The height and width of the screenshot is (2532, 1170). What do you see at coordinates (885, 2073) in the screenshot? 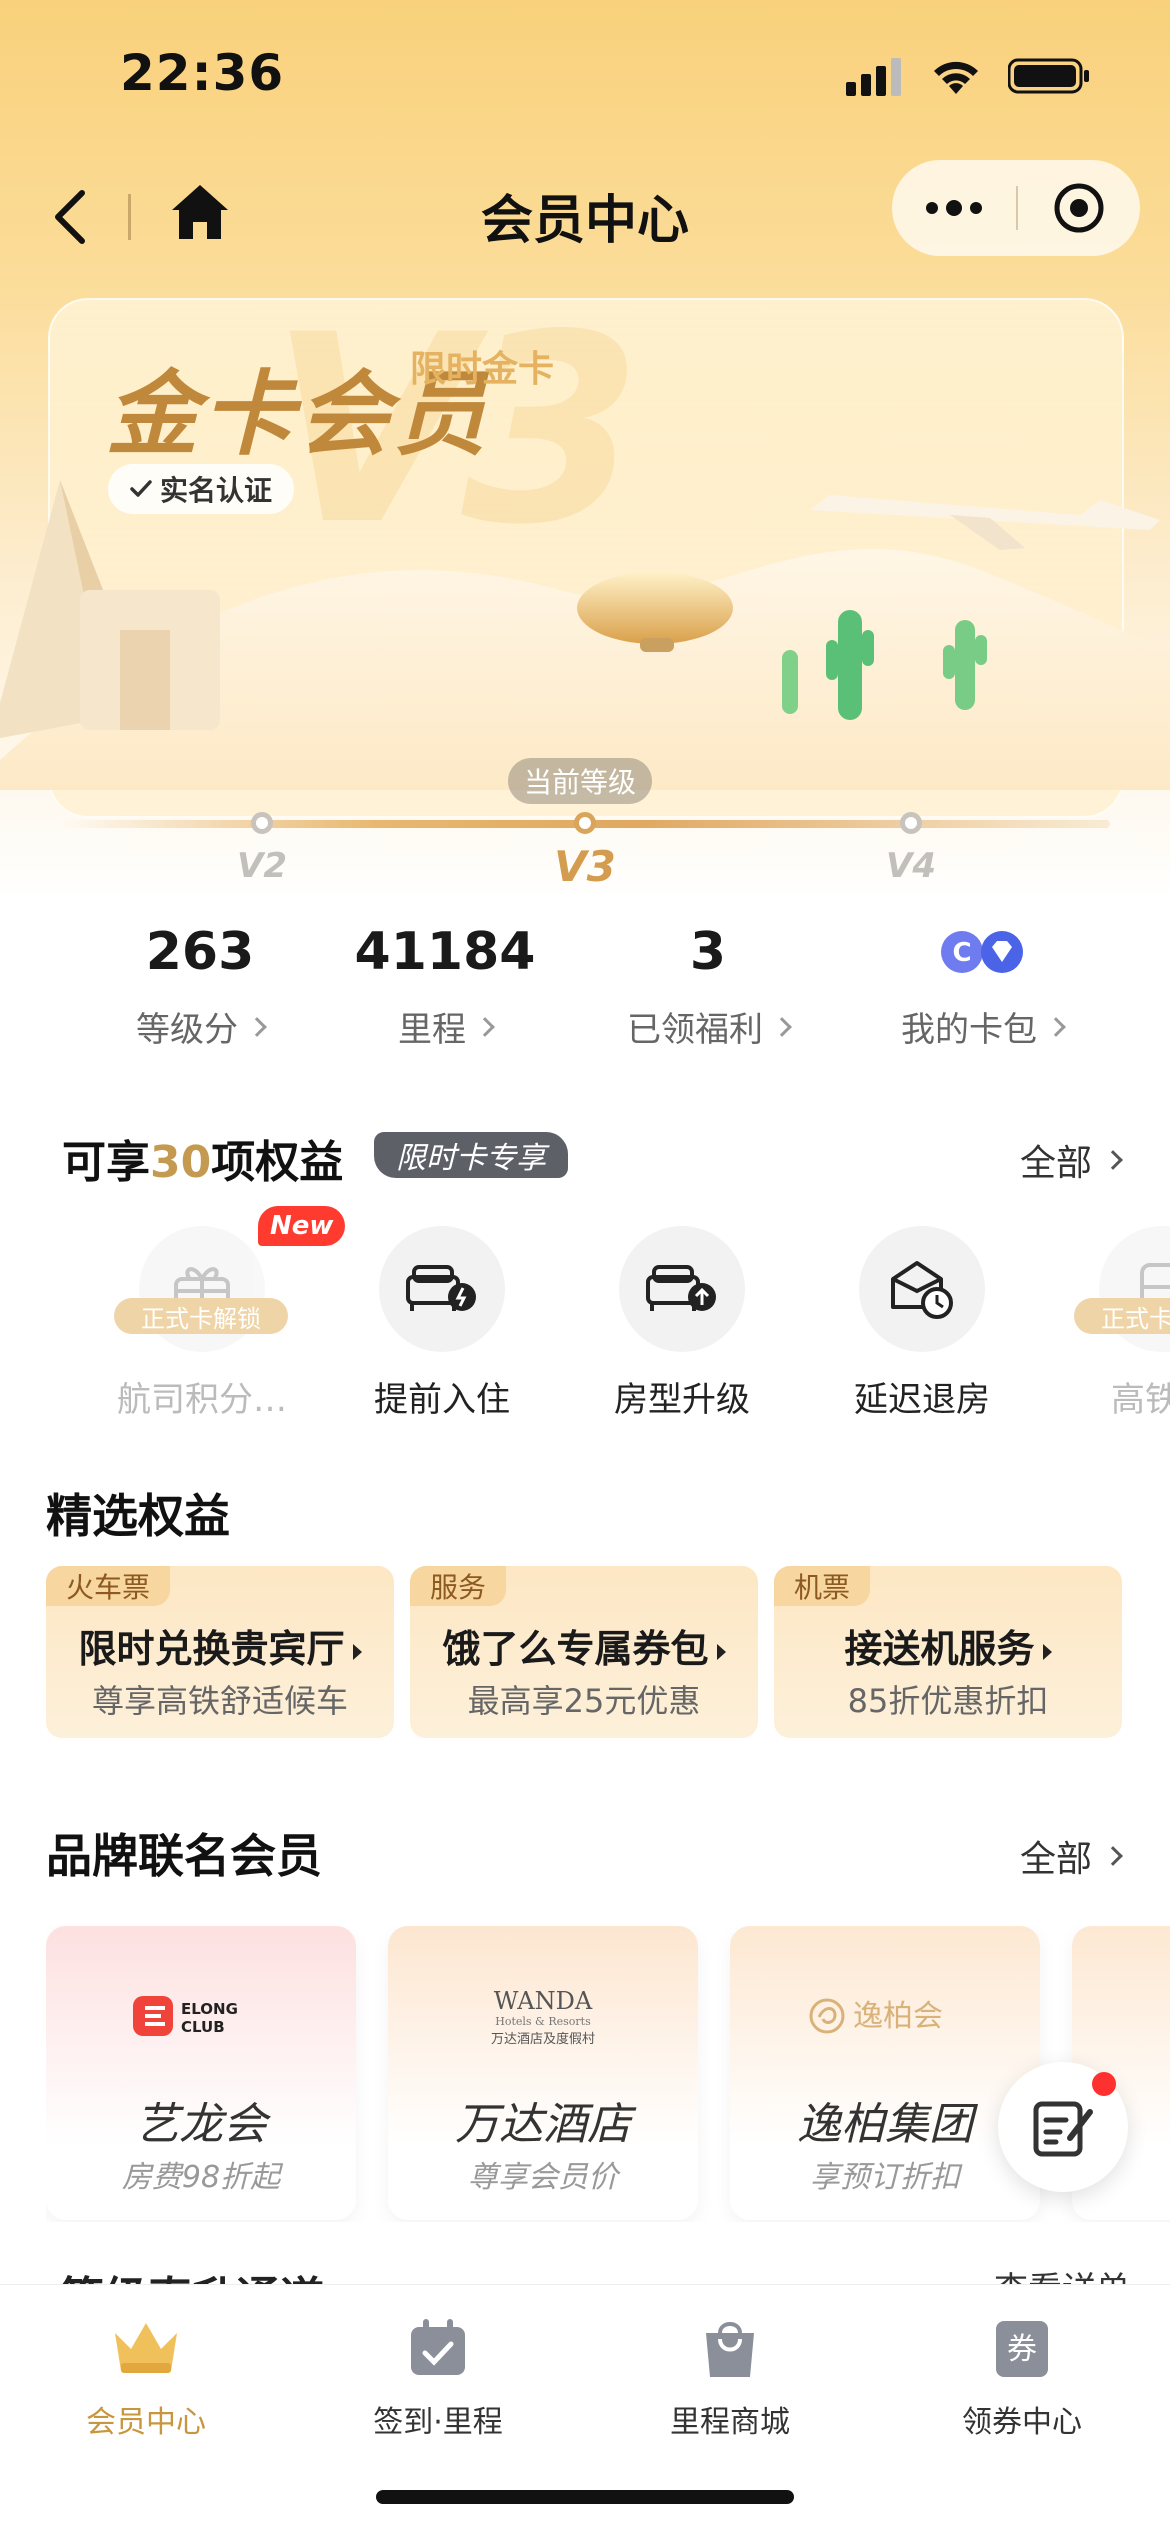
I see `brand-card: 逸柏会 逸柏集团 享预订折扣` at bounding box center [885, 2073].